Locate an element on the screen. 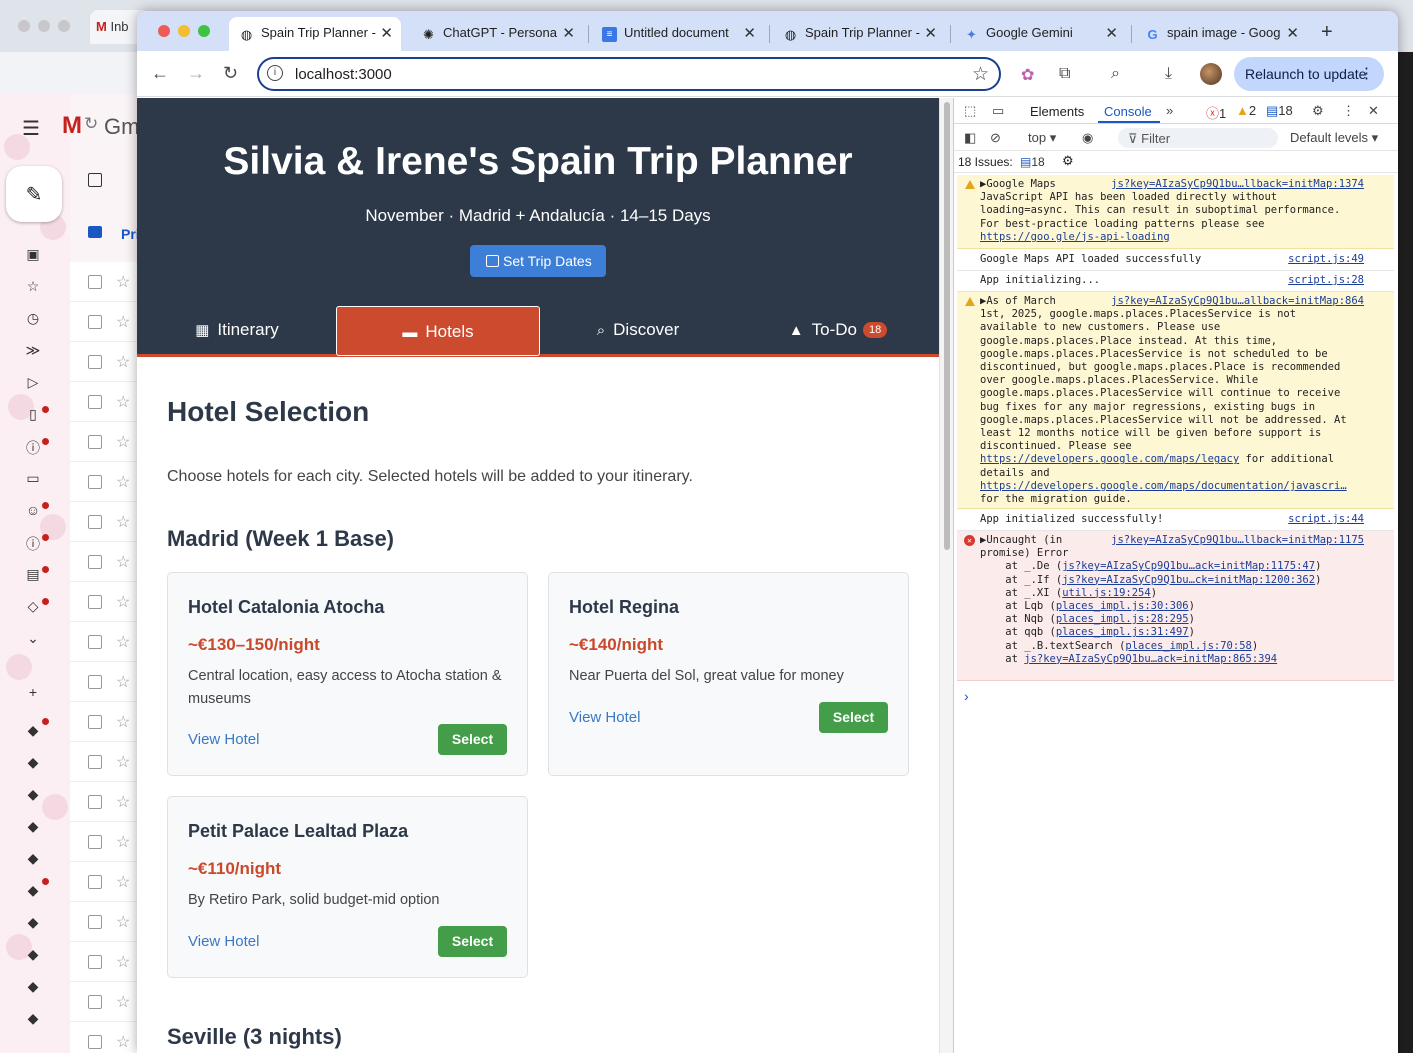 Image resolution: width=1413 pixels, height=1053 pixels. cast-search-icon: ⌕ is located at coordinates (1115, 74).